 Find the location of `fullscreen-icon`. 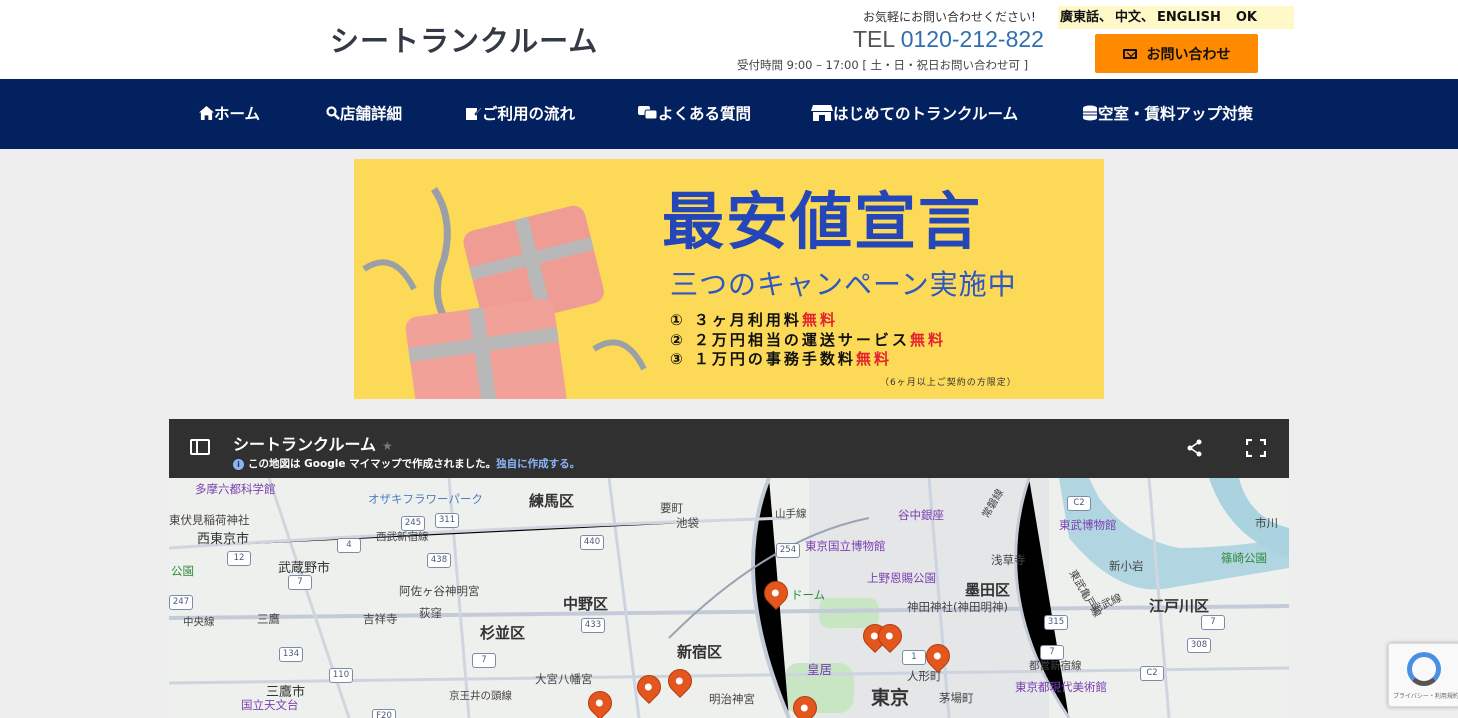

fullscreen-icon is located at coordinates (1256, 448).